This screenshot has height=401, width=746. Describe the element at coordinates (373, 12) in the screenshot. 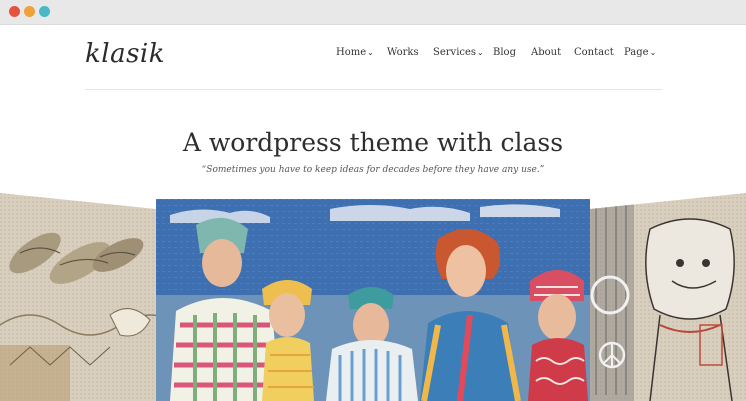

I see `browser-title-bar` at that location.